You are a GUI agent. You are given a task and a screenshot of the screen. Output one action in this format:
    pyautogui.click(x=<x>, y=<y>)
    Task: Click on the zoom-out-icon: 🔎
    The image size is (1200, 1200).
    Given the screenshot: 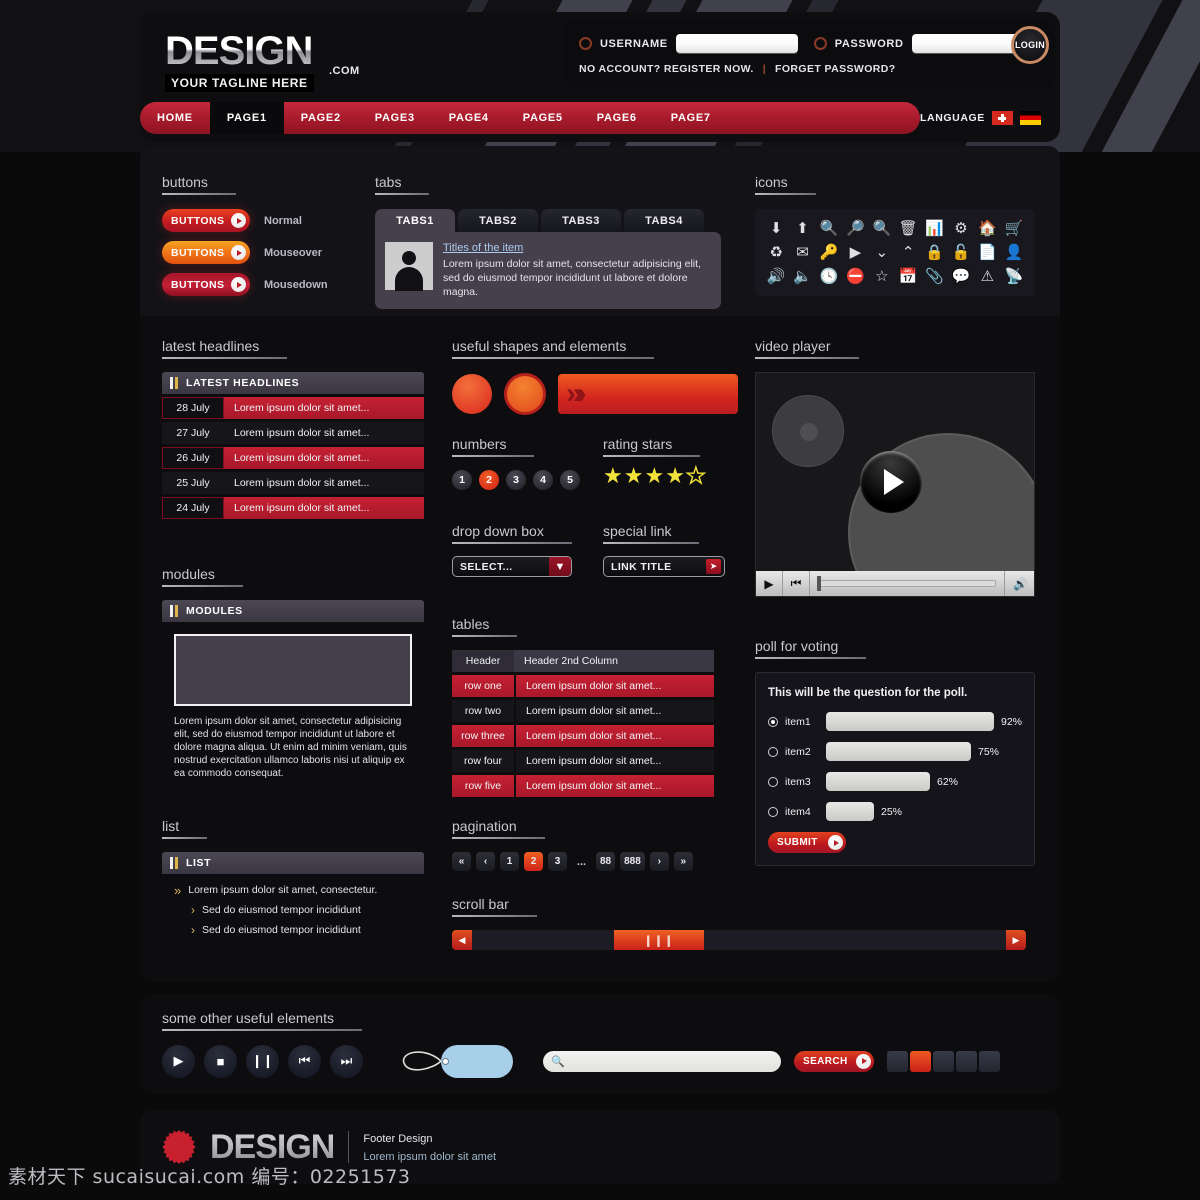 What is the action you would take?
    pyautogui.click(x=855, y=228)
    